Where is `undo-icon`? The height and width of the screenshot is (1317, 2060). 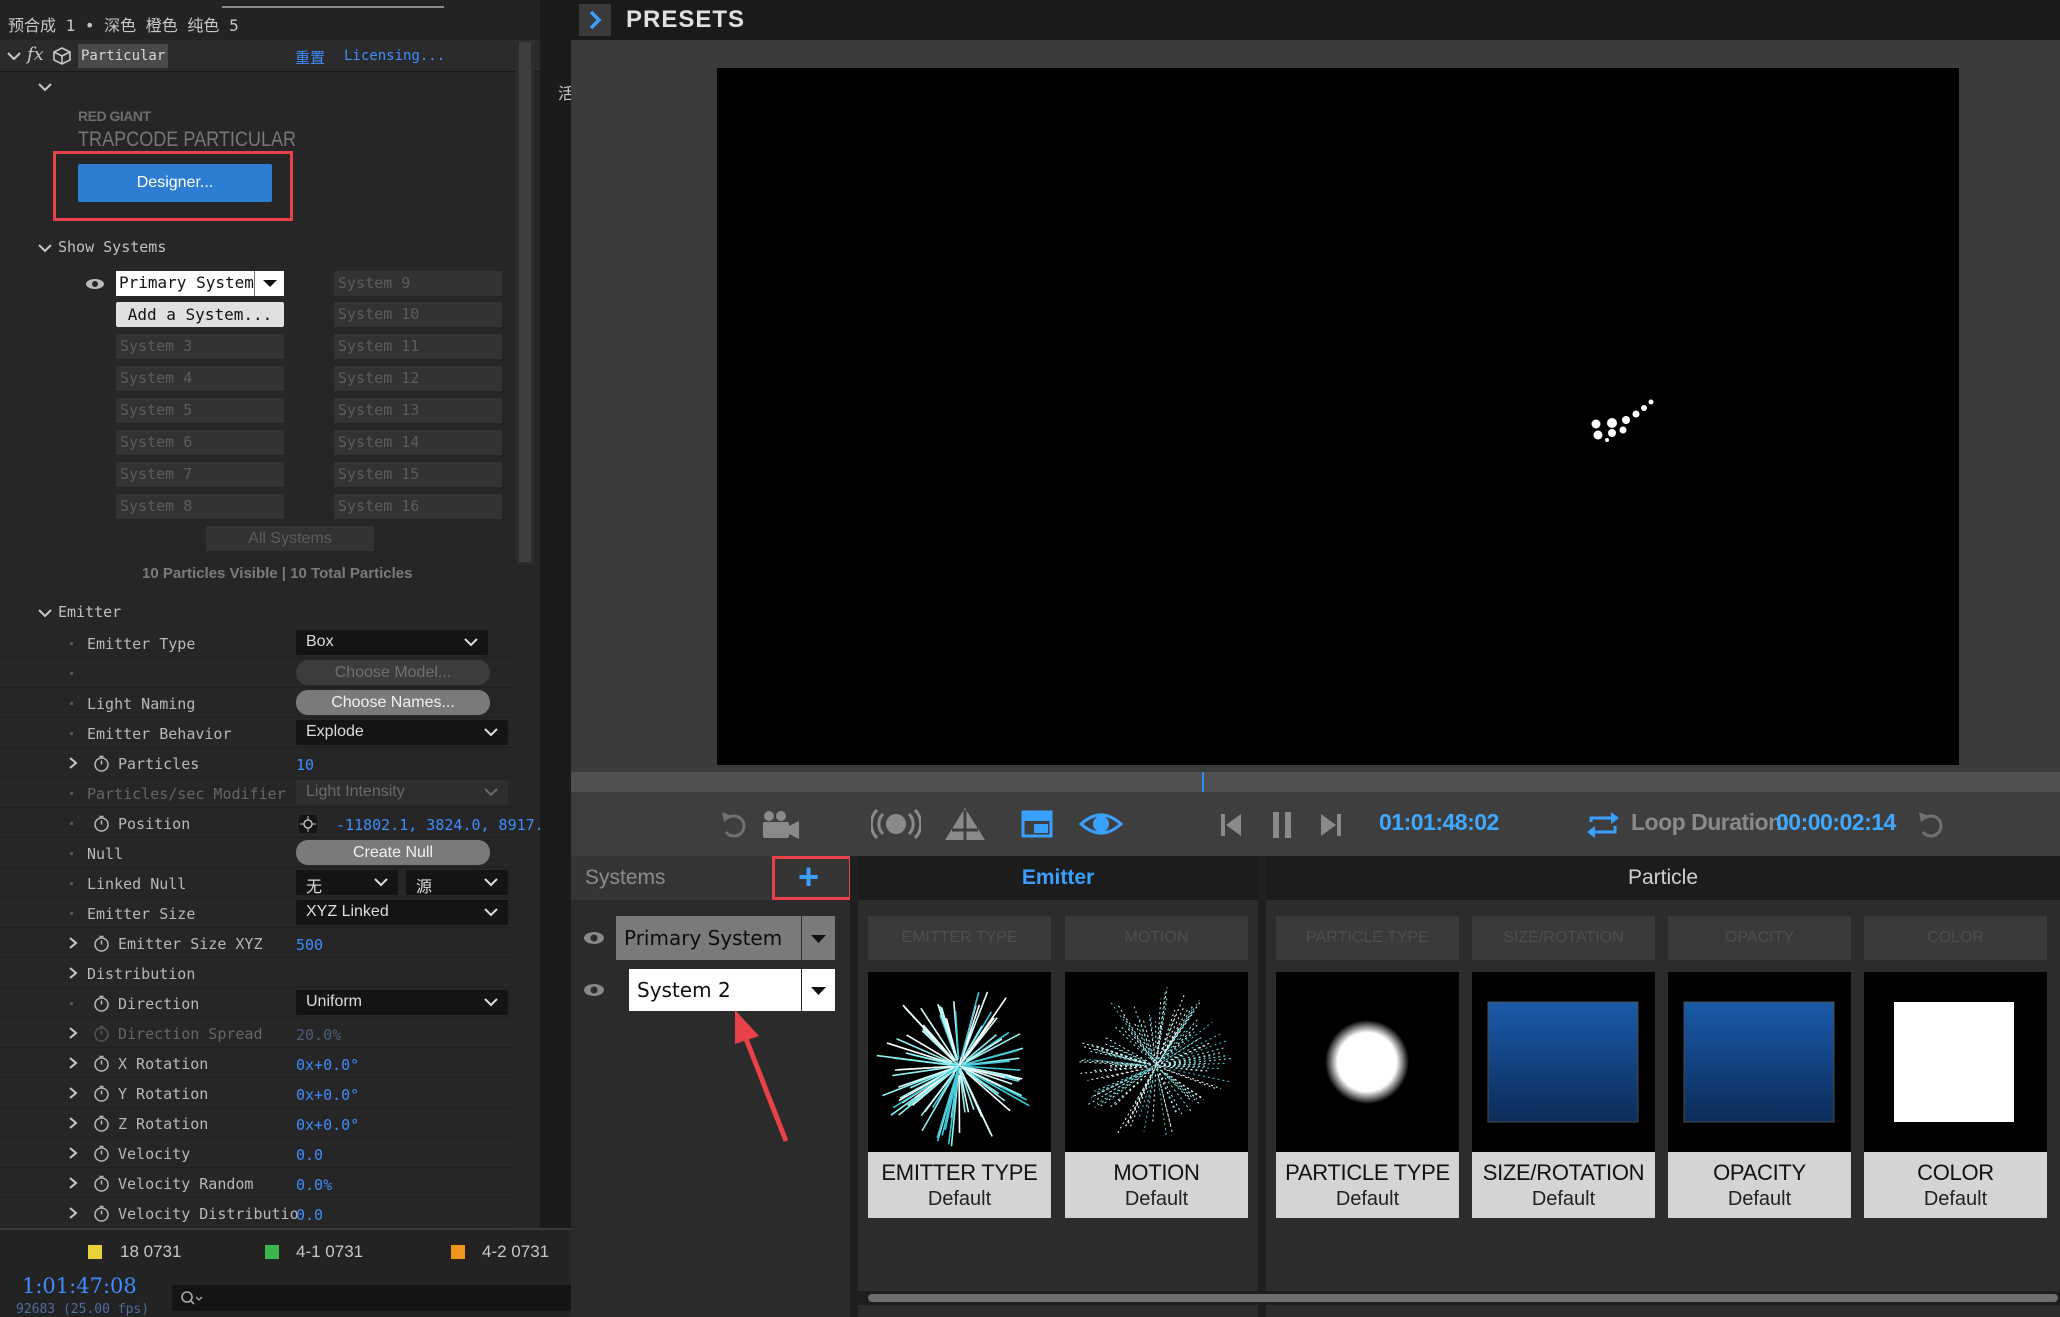 undo-icon is located at coordinates (736, 824).